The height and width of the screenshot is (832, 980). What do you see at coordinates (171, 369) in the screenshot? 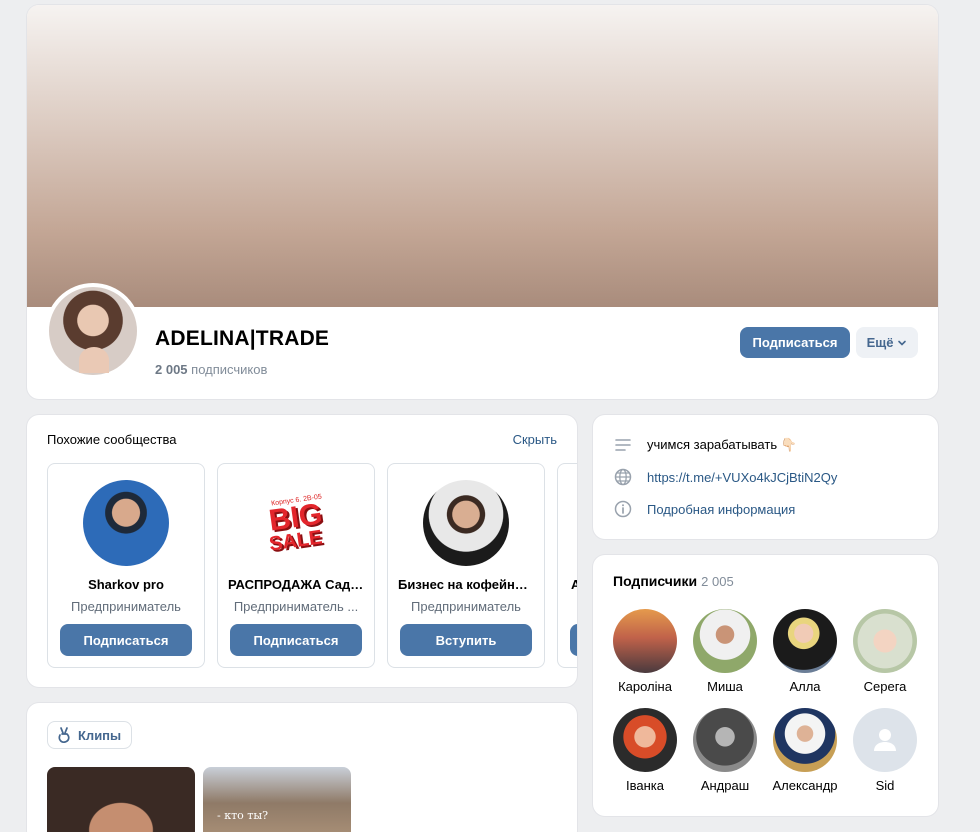
I see `subscriber-number: 2 005` at bounding box center [171, 369].